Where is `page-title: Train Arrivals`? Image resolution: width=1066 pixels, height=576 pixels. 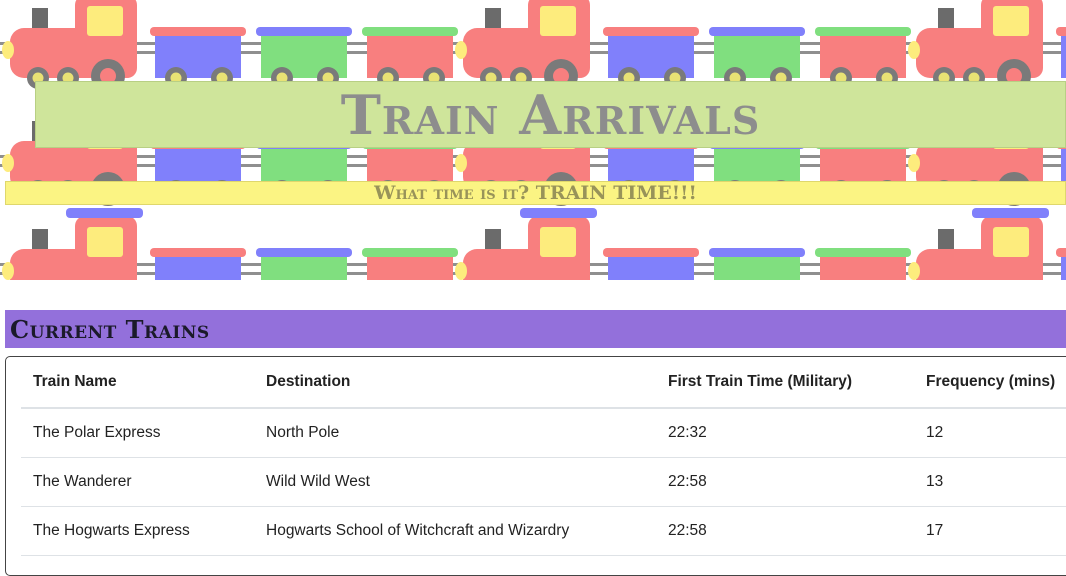
page-title: Train Arrivals is located at coordinates (550, 114).